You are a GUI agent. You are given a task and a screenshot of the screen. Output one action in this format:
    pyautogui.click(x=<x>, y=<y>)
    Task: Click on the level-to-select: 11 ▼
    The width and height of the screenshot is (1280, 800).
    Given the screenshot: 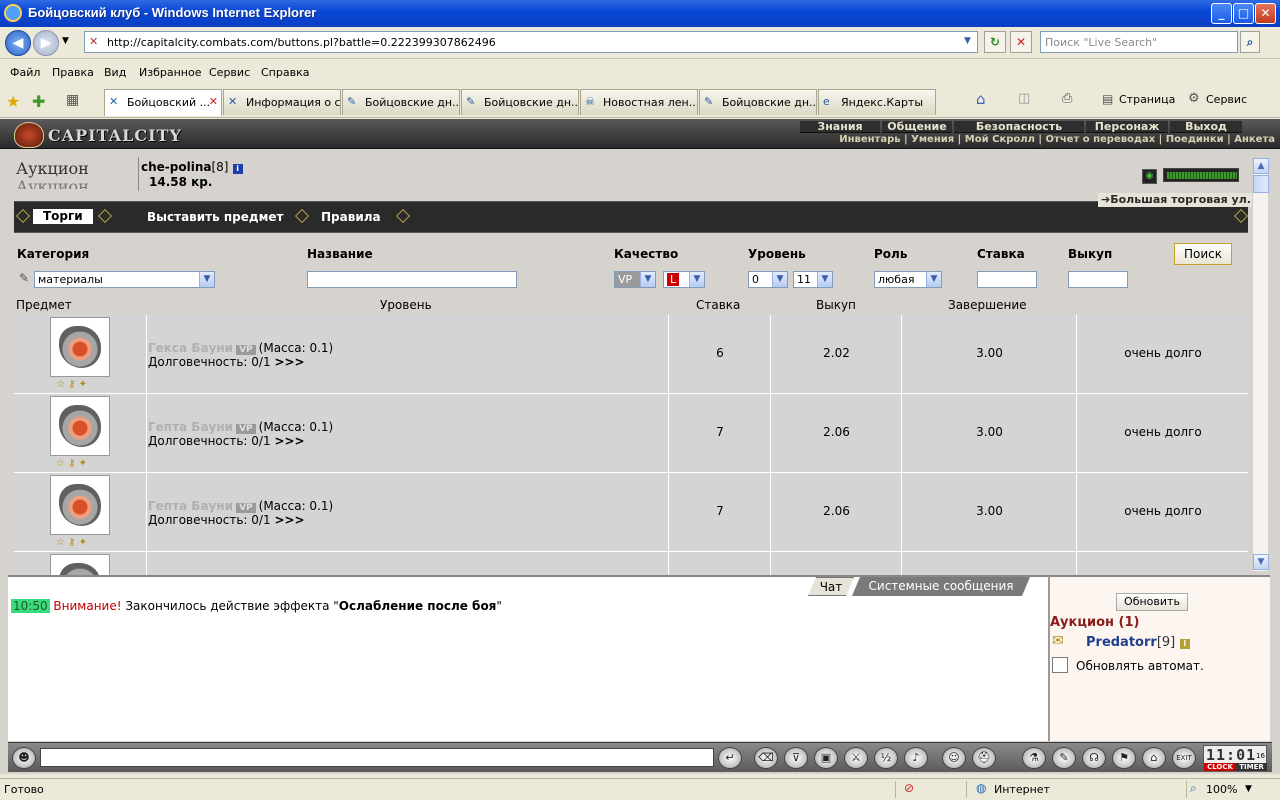 What is the action you would take?
    pyautogui.click(x=813, y=279)
    